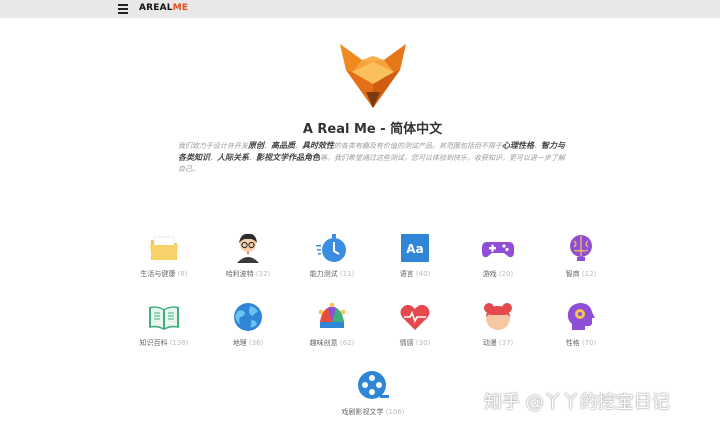 This screenshot has height=429, width=720. What do you see at coordinates (248, 317) in the screenshot?
I see `globe-icon` at bounding box center [248, 317].